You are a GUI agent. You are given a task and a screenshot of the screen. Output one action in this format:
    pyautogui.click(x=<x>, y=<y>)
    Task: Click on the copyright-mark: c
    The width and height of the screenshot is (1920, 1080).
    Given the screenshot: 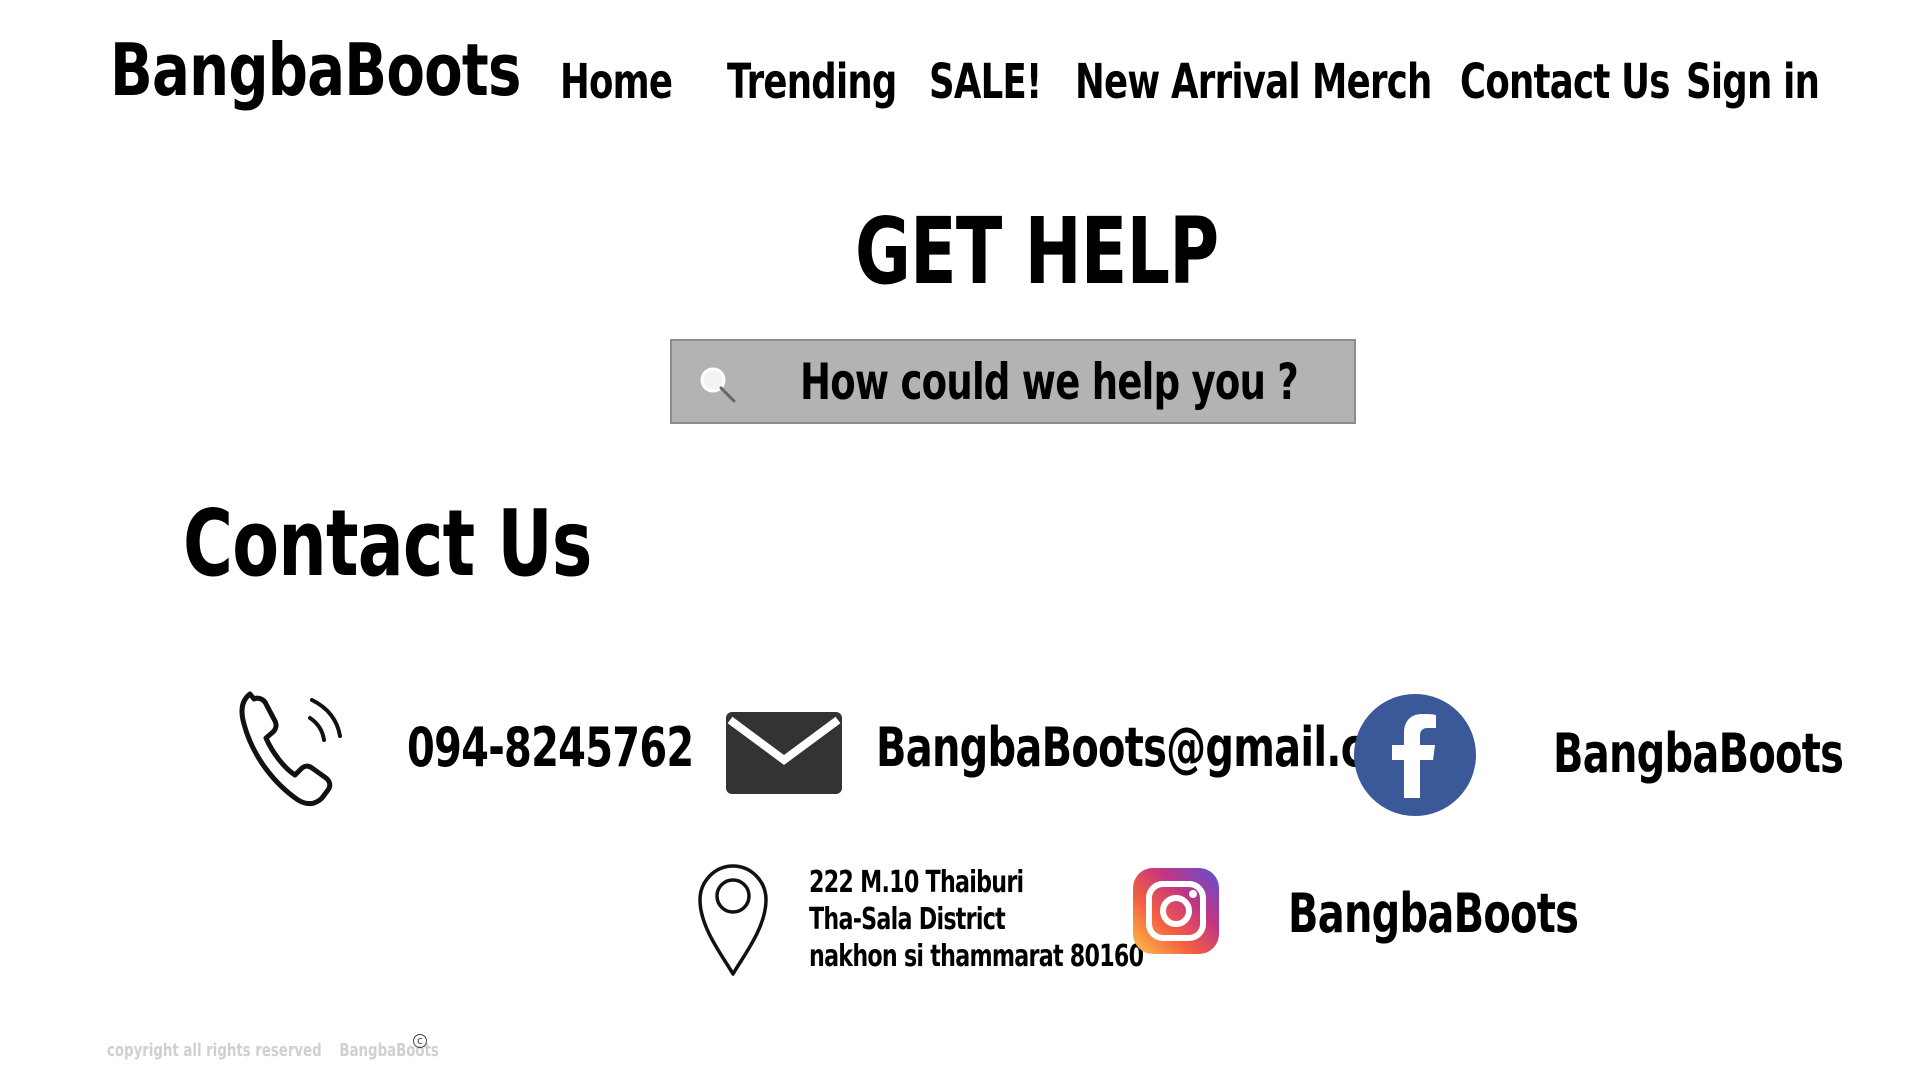 What is the action you would take?
    pyautogui.click(x=420, y=1041)
    